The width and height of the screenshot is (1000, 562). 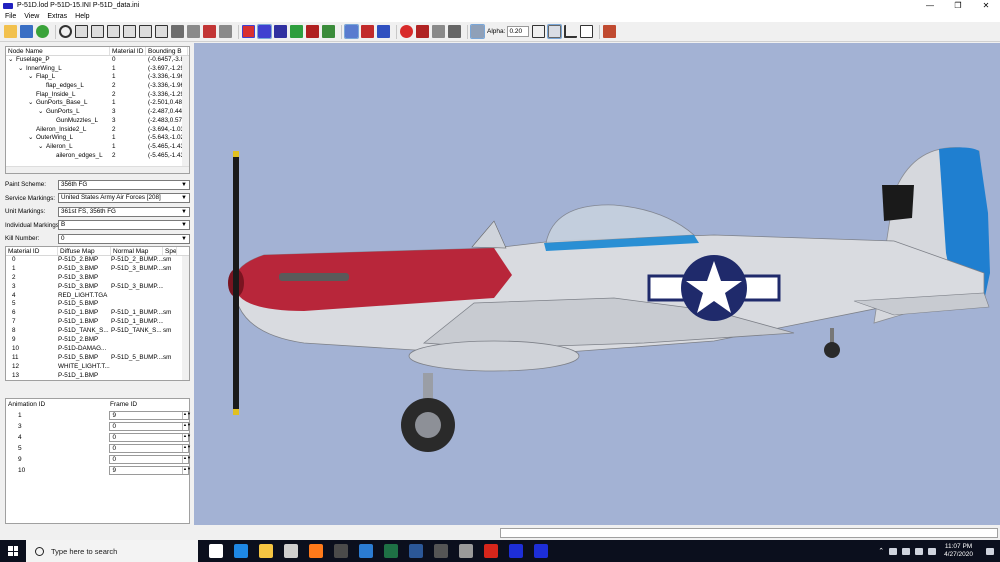 What do you see at coordinates (555, 31) in the screenshot?
I see `grid-icon` at bounding box center [555, 31].